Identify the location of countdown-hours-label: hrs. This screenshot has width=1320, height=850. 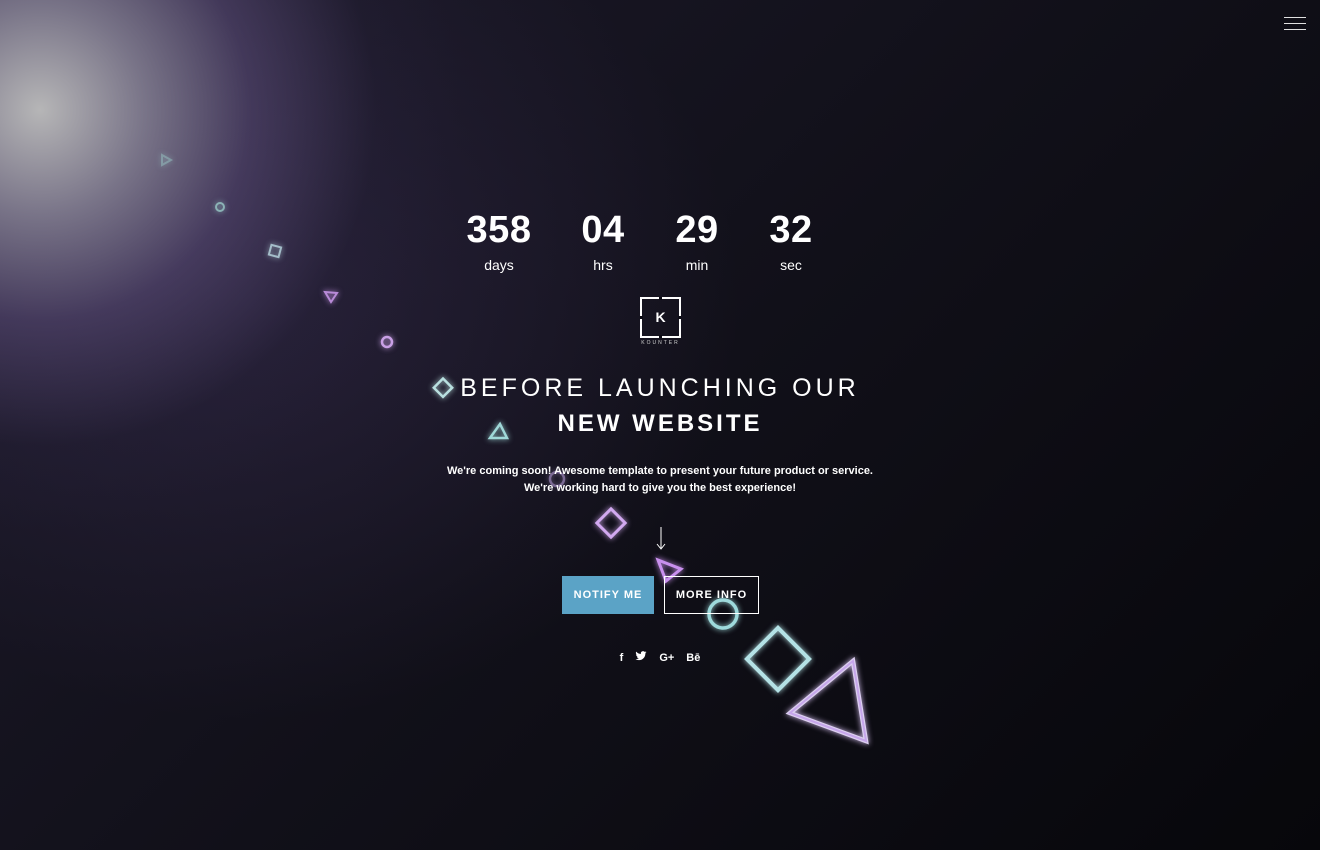
(603, 265).